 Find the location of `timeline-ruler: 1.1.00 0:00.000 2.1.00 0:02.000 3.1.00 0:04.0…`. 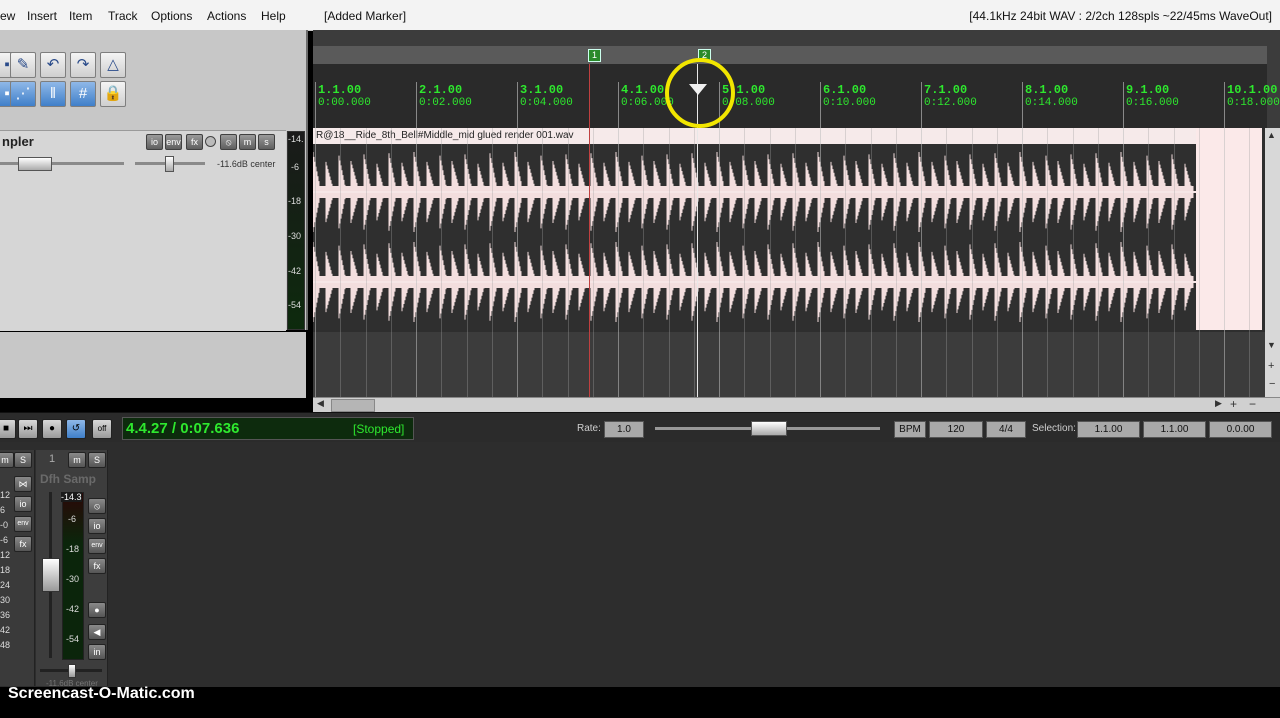

timeline-ruler: 1.1.00 0:00.000 2.1.00 0:02.000 3.1.00 0:04.0… is located at coordinates (796, 96).